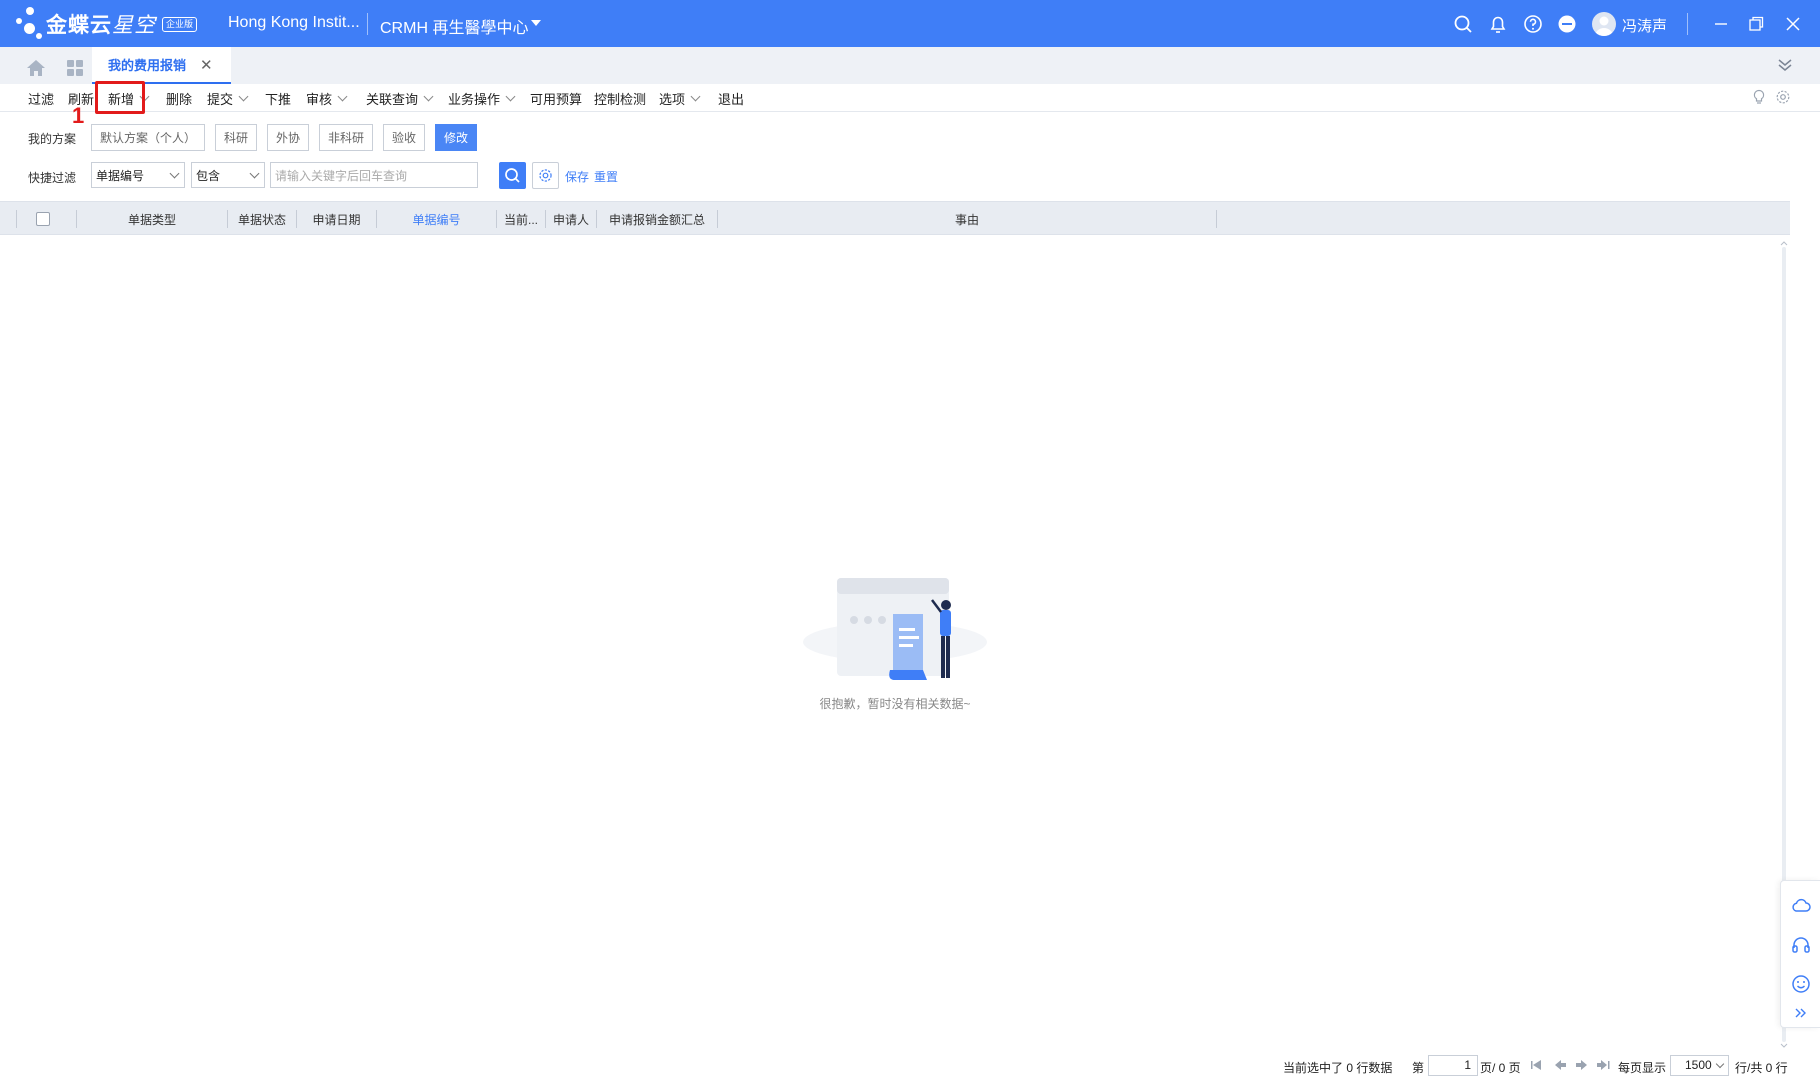  What do you see at coordinates (120, 97) in the screenshot?
I see `annotation-highlight-box` at bounding box center [120, 97].